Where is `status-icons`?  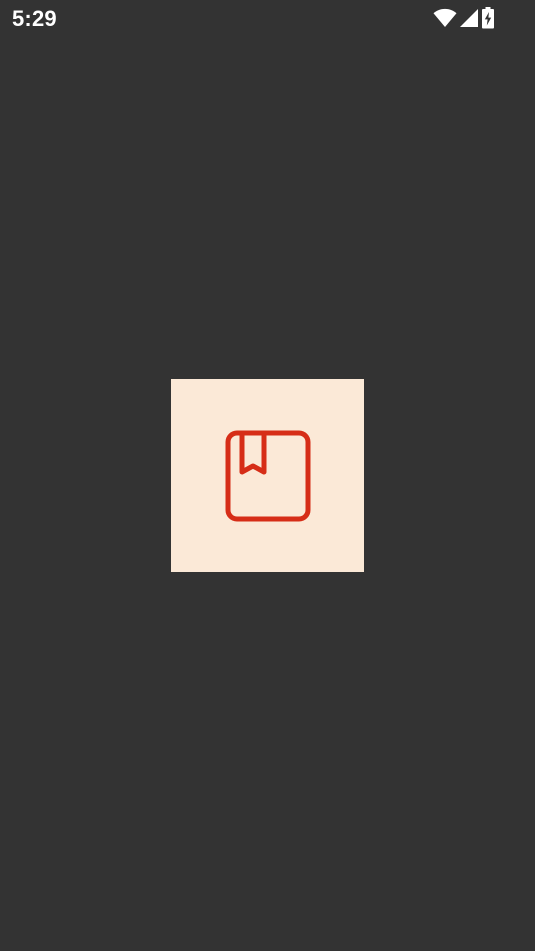
status-icons is located at coordinates (464, 18).